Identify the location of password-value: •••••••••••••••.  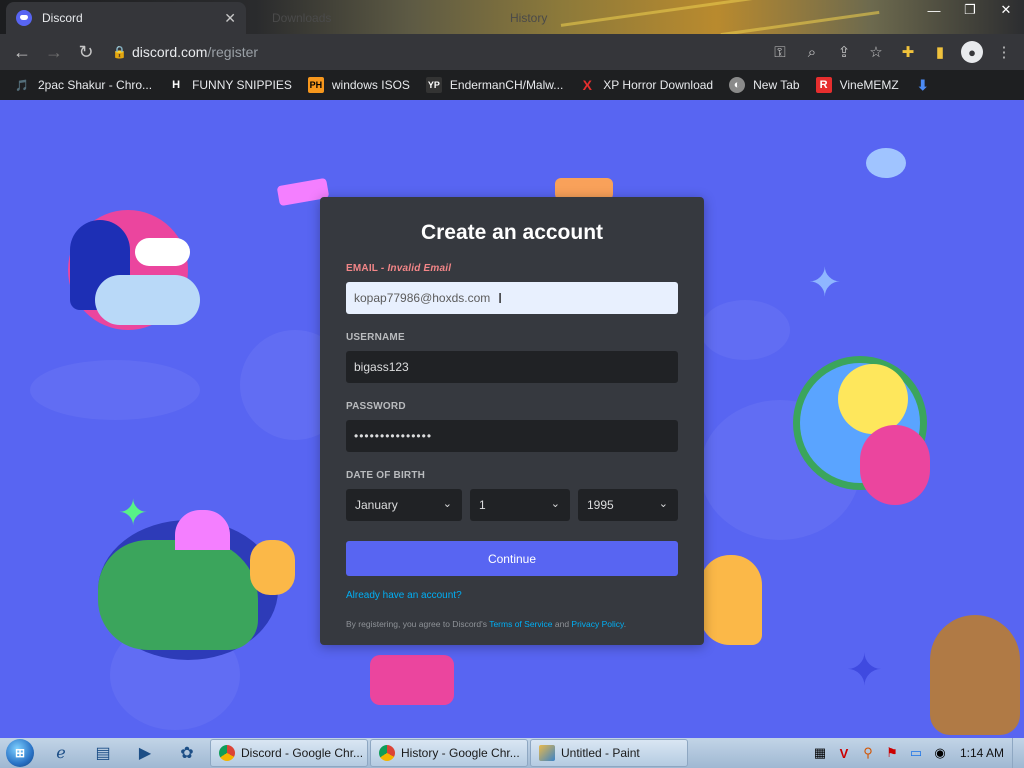
(393, 436).